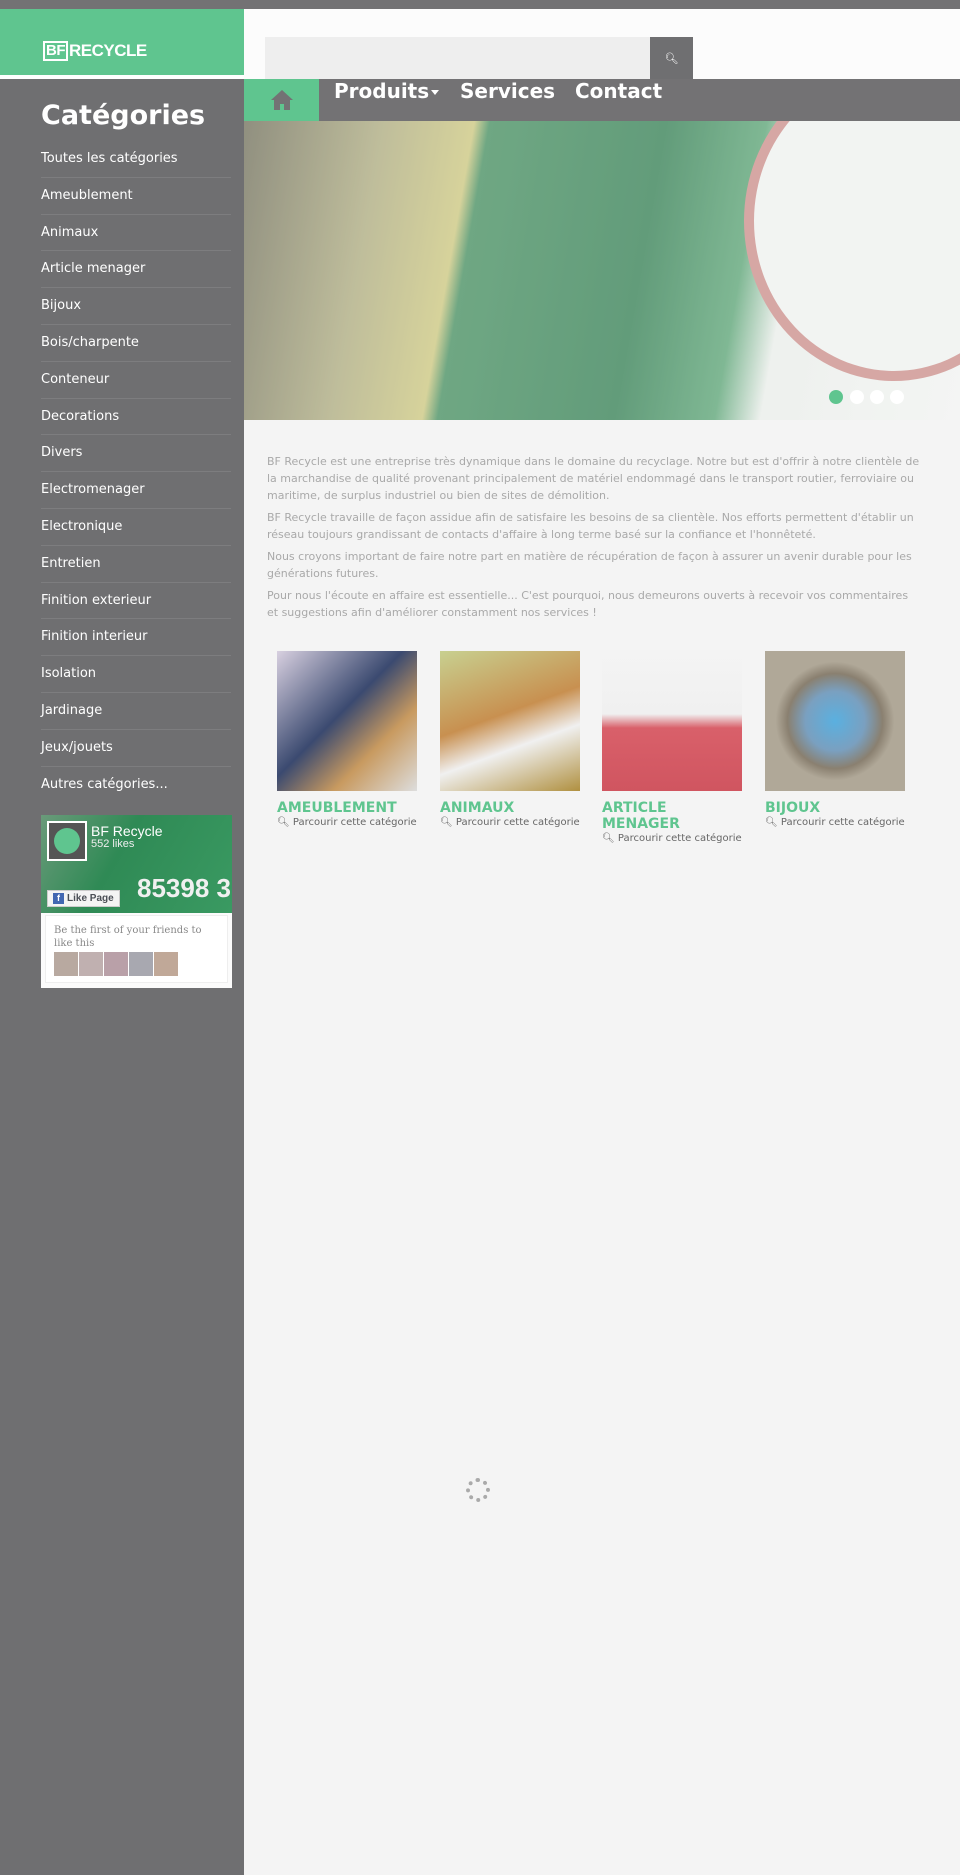 Image resolution: width=960 pixels, height=1875 pixels. Describe the element at coordinates (457, 58) in the screenshot. I see `search-input` at that location.